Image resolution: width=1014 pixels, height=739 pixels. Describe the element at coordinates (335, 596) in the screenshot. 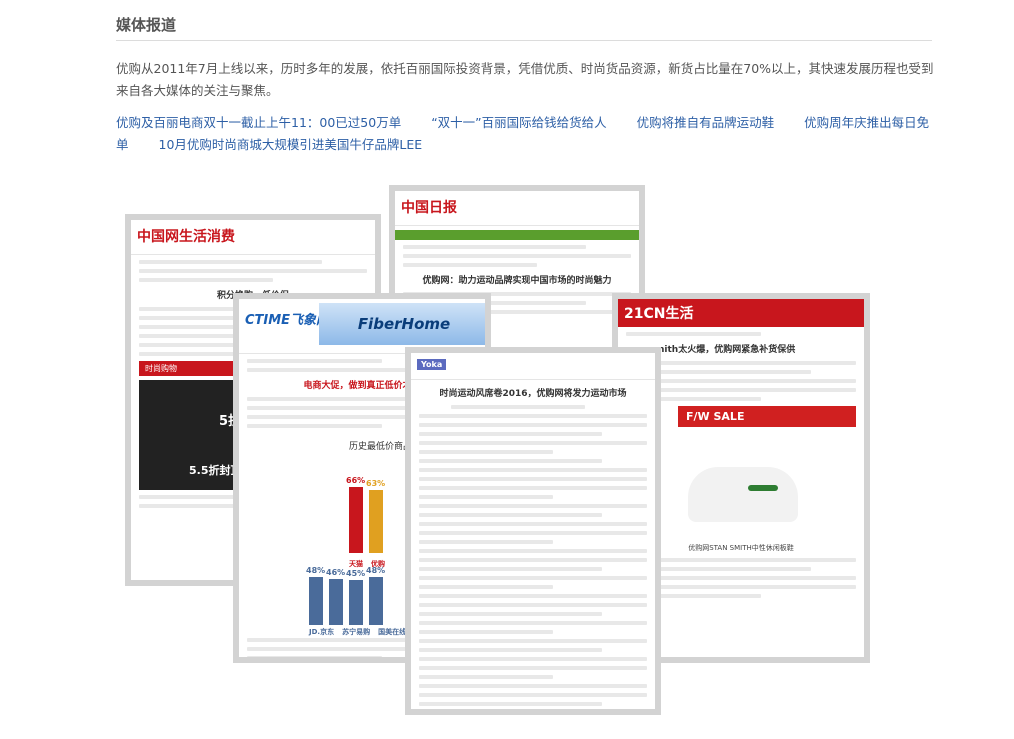

I see `card3-bar-4: 46%` at that location.